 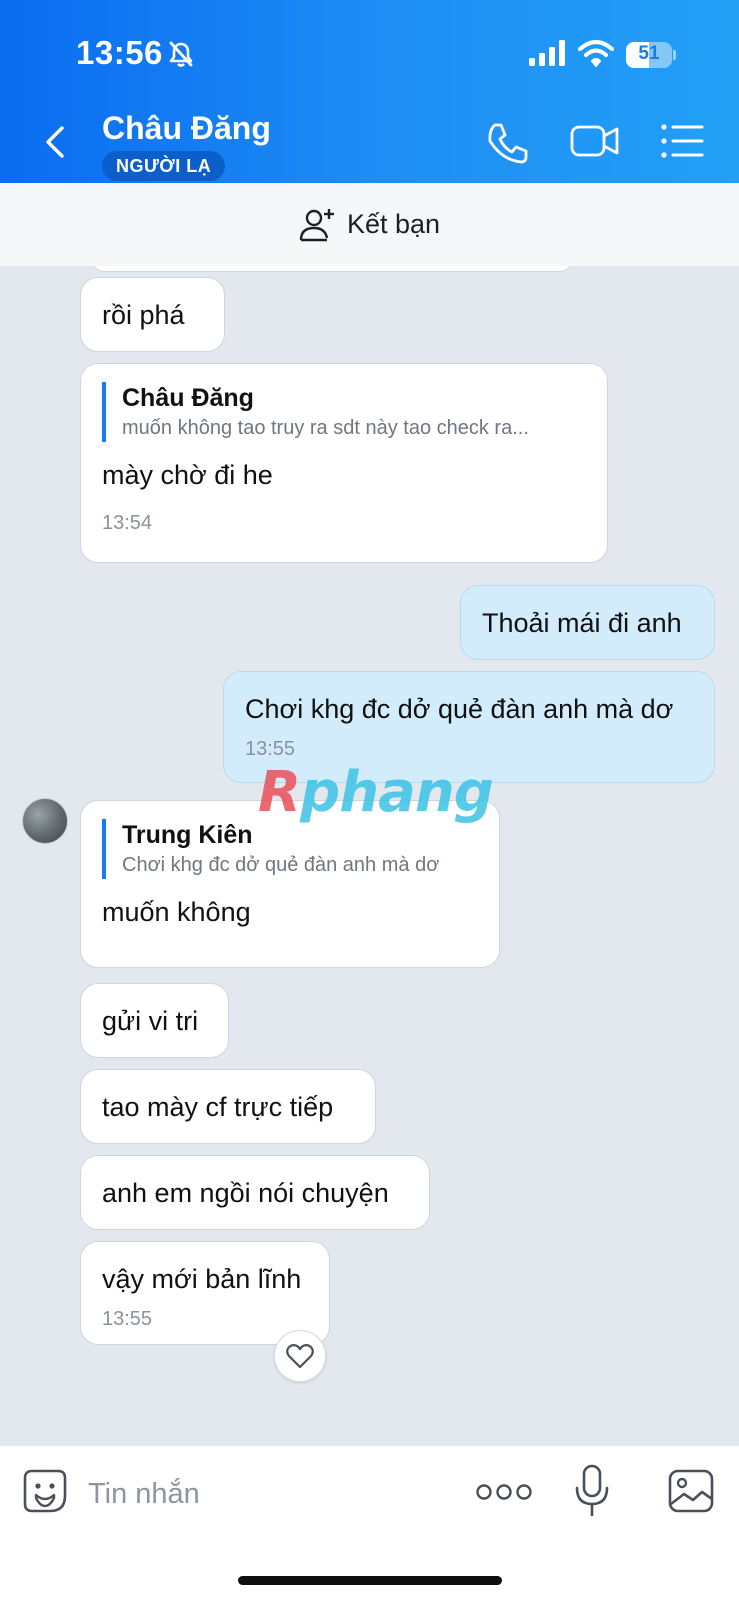 I want to click on battery-level: 51, so click(x=649, y=53).